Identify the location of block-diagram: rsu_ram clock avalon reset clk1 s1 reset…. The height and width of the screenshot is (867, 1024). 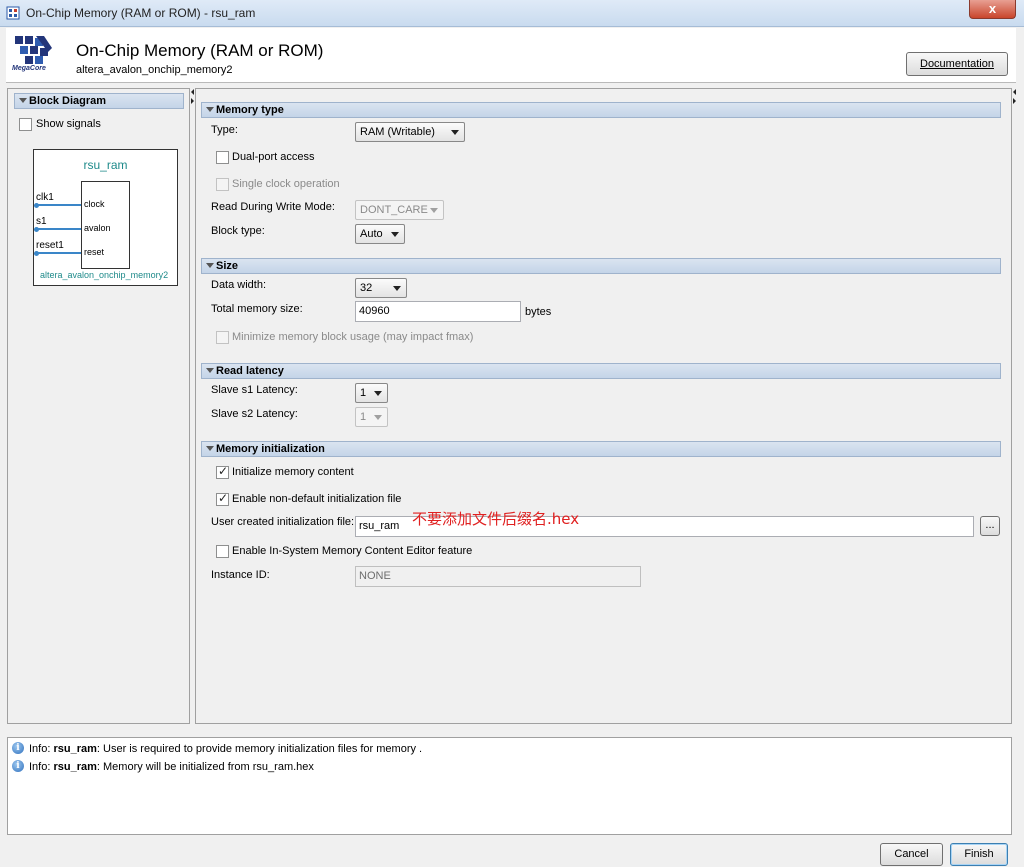
(105, 217).